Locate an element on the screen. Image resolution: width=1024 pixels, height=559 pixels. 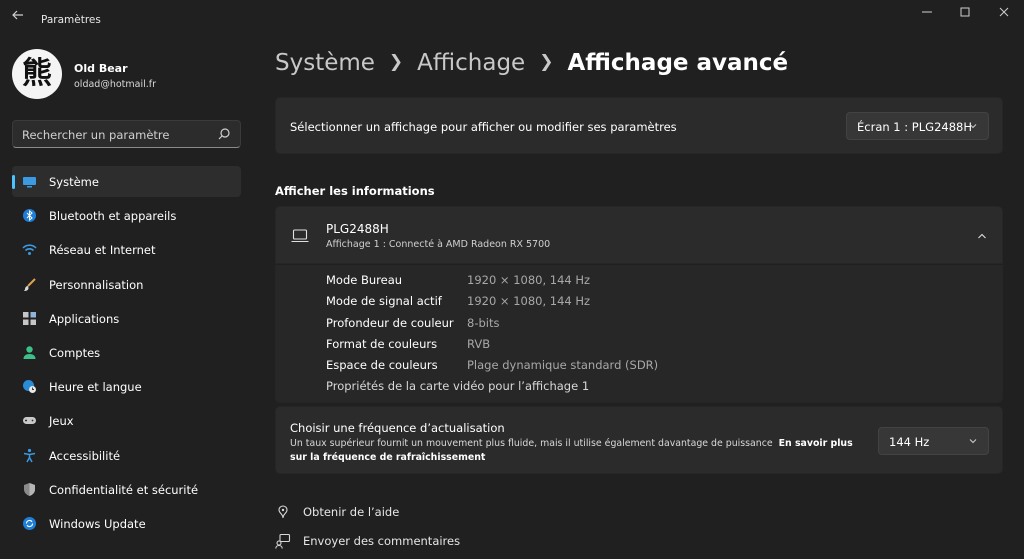
page-title: Affichage avancé is located at coordinates (678, 63).